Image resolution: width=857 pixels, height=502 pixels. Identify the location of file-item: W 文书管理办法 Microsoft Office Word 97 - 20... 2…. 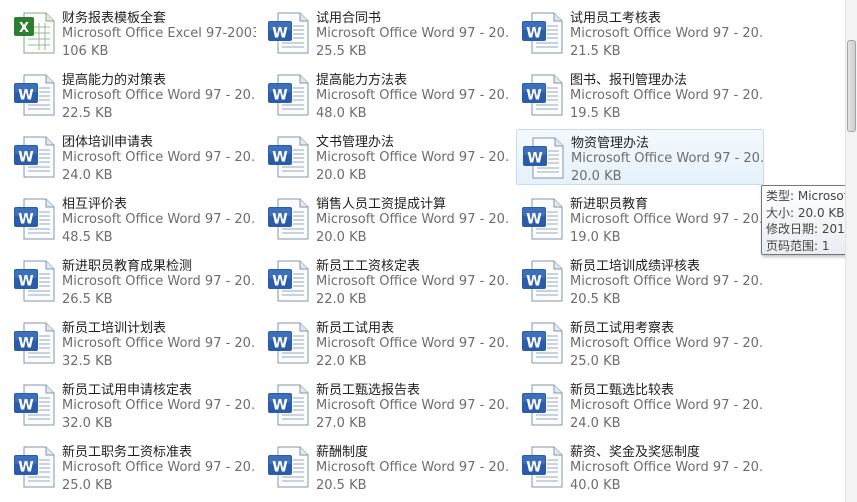
(386, 157).